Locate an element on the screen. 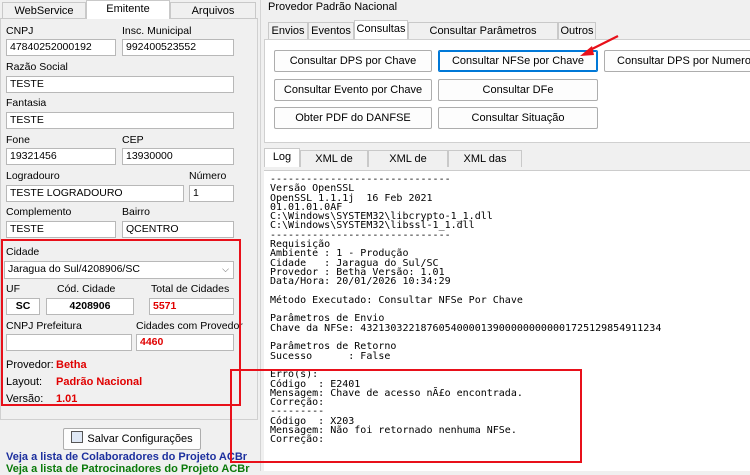  consultar-dps-numero-button: Consultar DPS por Numero is located at coordinates (677, 61).